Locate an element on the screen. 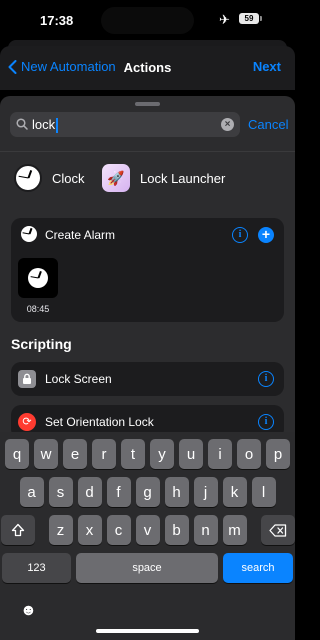  search-field: lock × is located at coordinates (125, 124).